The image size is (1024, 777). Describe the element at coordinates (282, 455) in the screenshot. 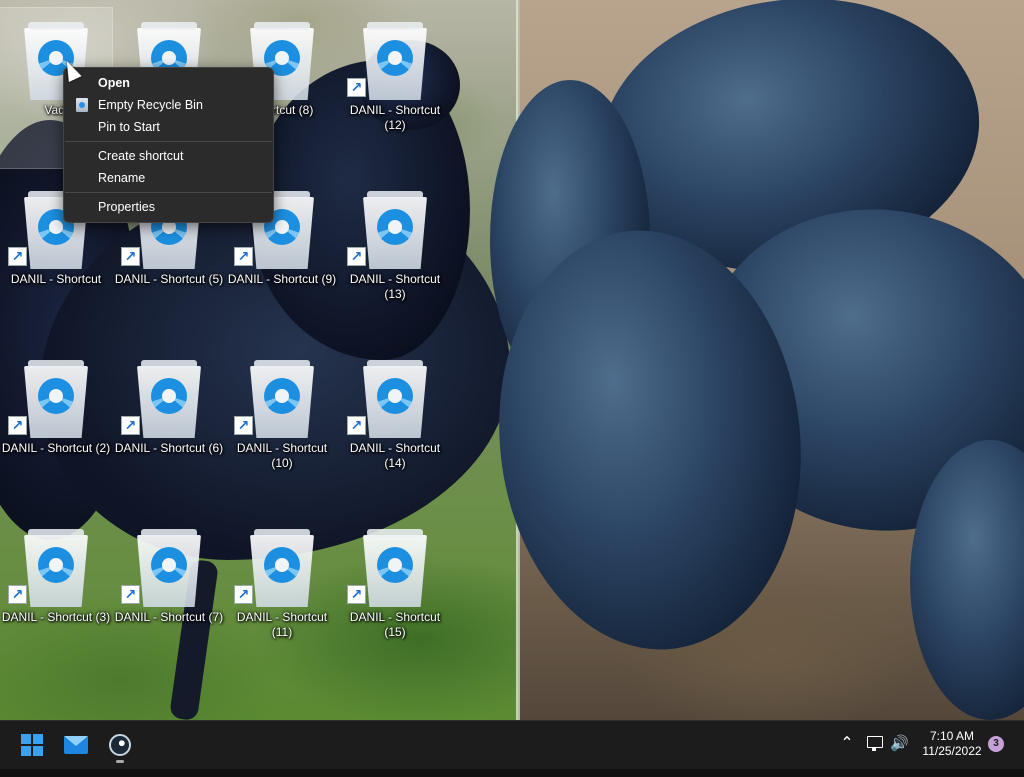

I see `desktop-icon-label: DANIL - Shortcut (10)` at that location.